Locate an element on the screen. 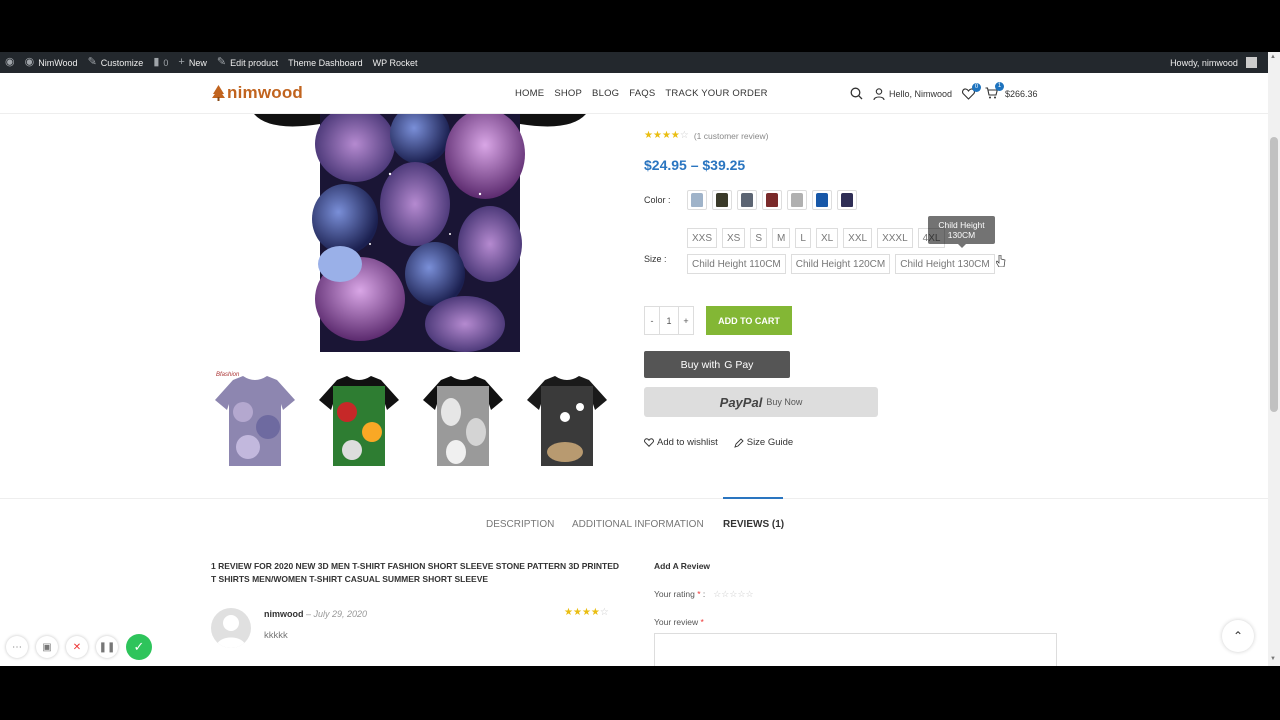 The height and width of the screenshot is (720, 1280). color-swatches is located at coordinates (774, 200).